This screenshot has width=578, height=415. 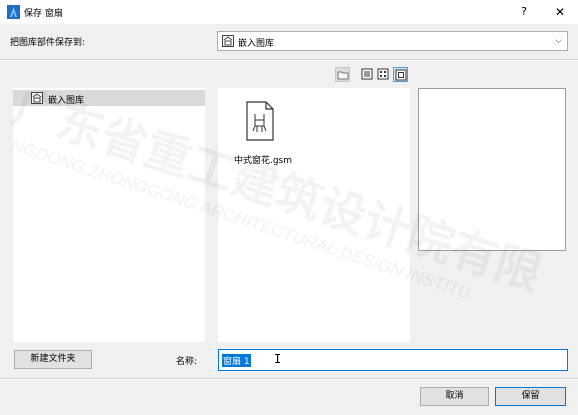 I want to click on details-view-button, so click(x=367, y=74).